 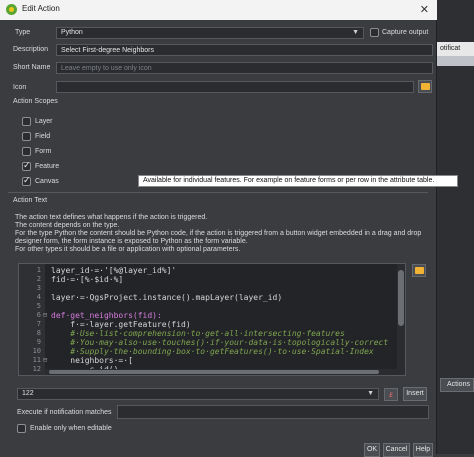 I want to click on capture-output-checkbox, so click(x=374, y=32).